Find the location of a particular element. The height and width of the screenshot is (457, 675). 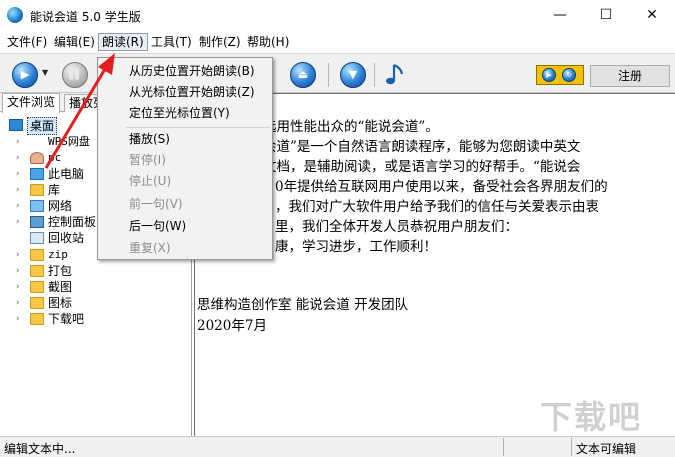

menu-edit: 编辑(E) is located at coordinates (74, 43).